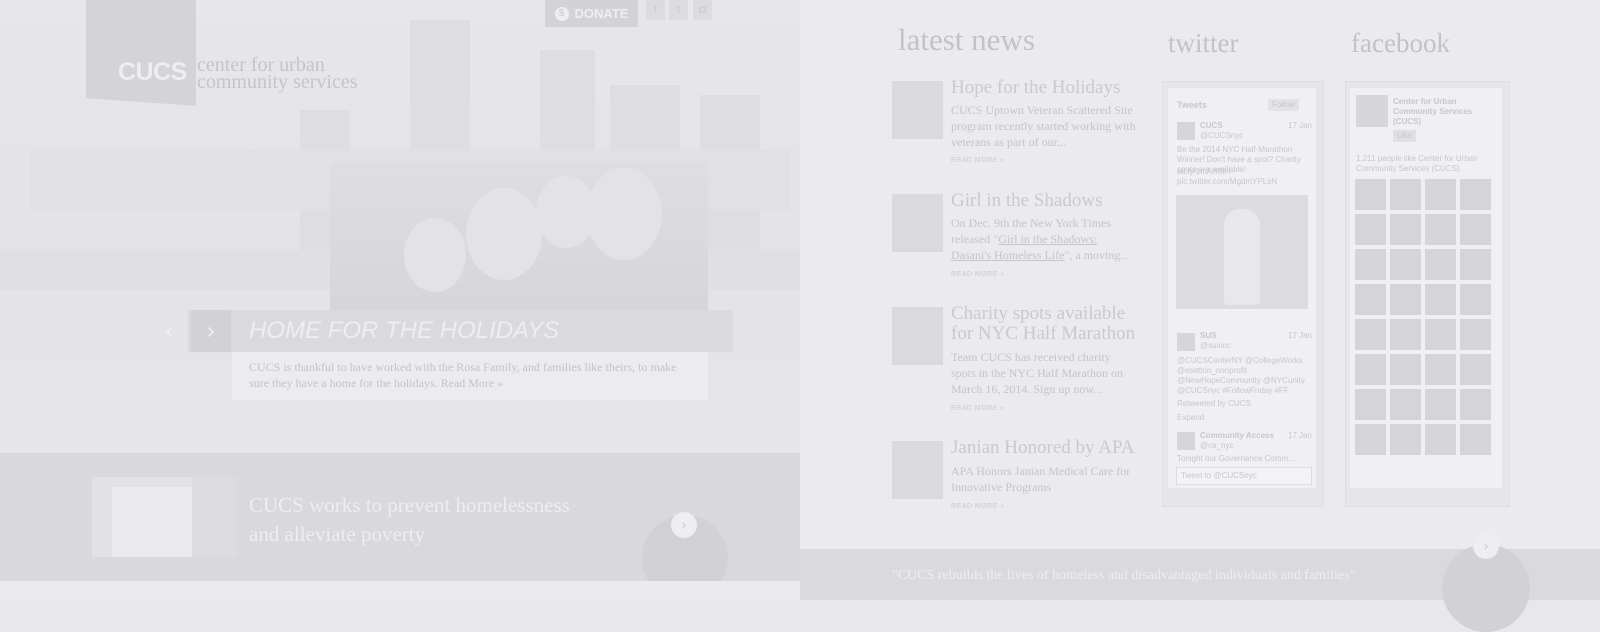 The width and height of the screenshot is (1600, 632). What do you see at coordinates (1215, 346) in the screenshot?
I see `tweet-handle: @susinc` at bounding box center [1215, 346].